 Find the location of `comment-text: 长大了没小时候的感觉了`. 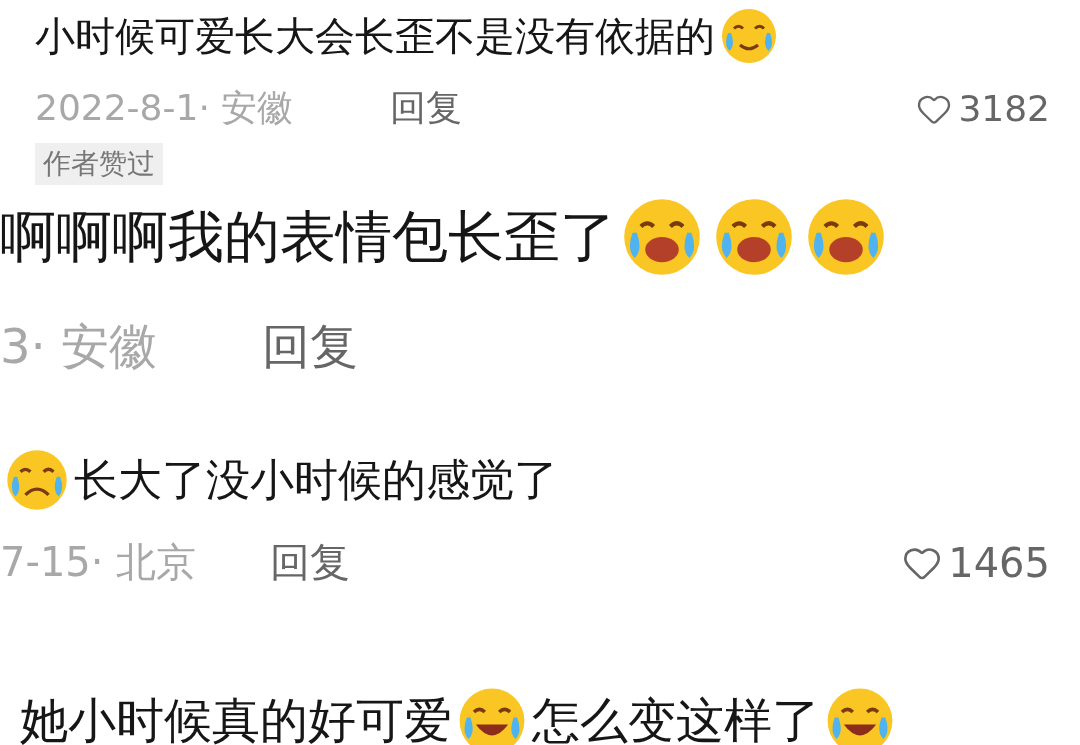

comment-text: 长大了没小时候的感觉了 is located at coordinates (316, 480).